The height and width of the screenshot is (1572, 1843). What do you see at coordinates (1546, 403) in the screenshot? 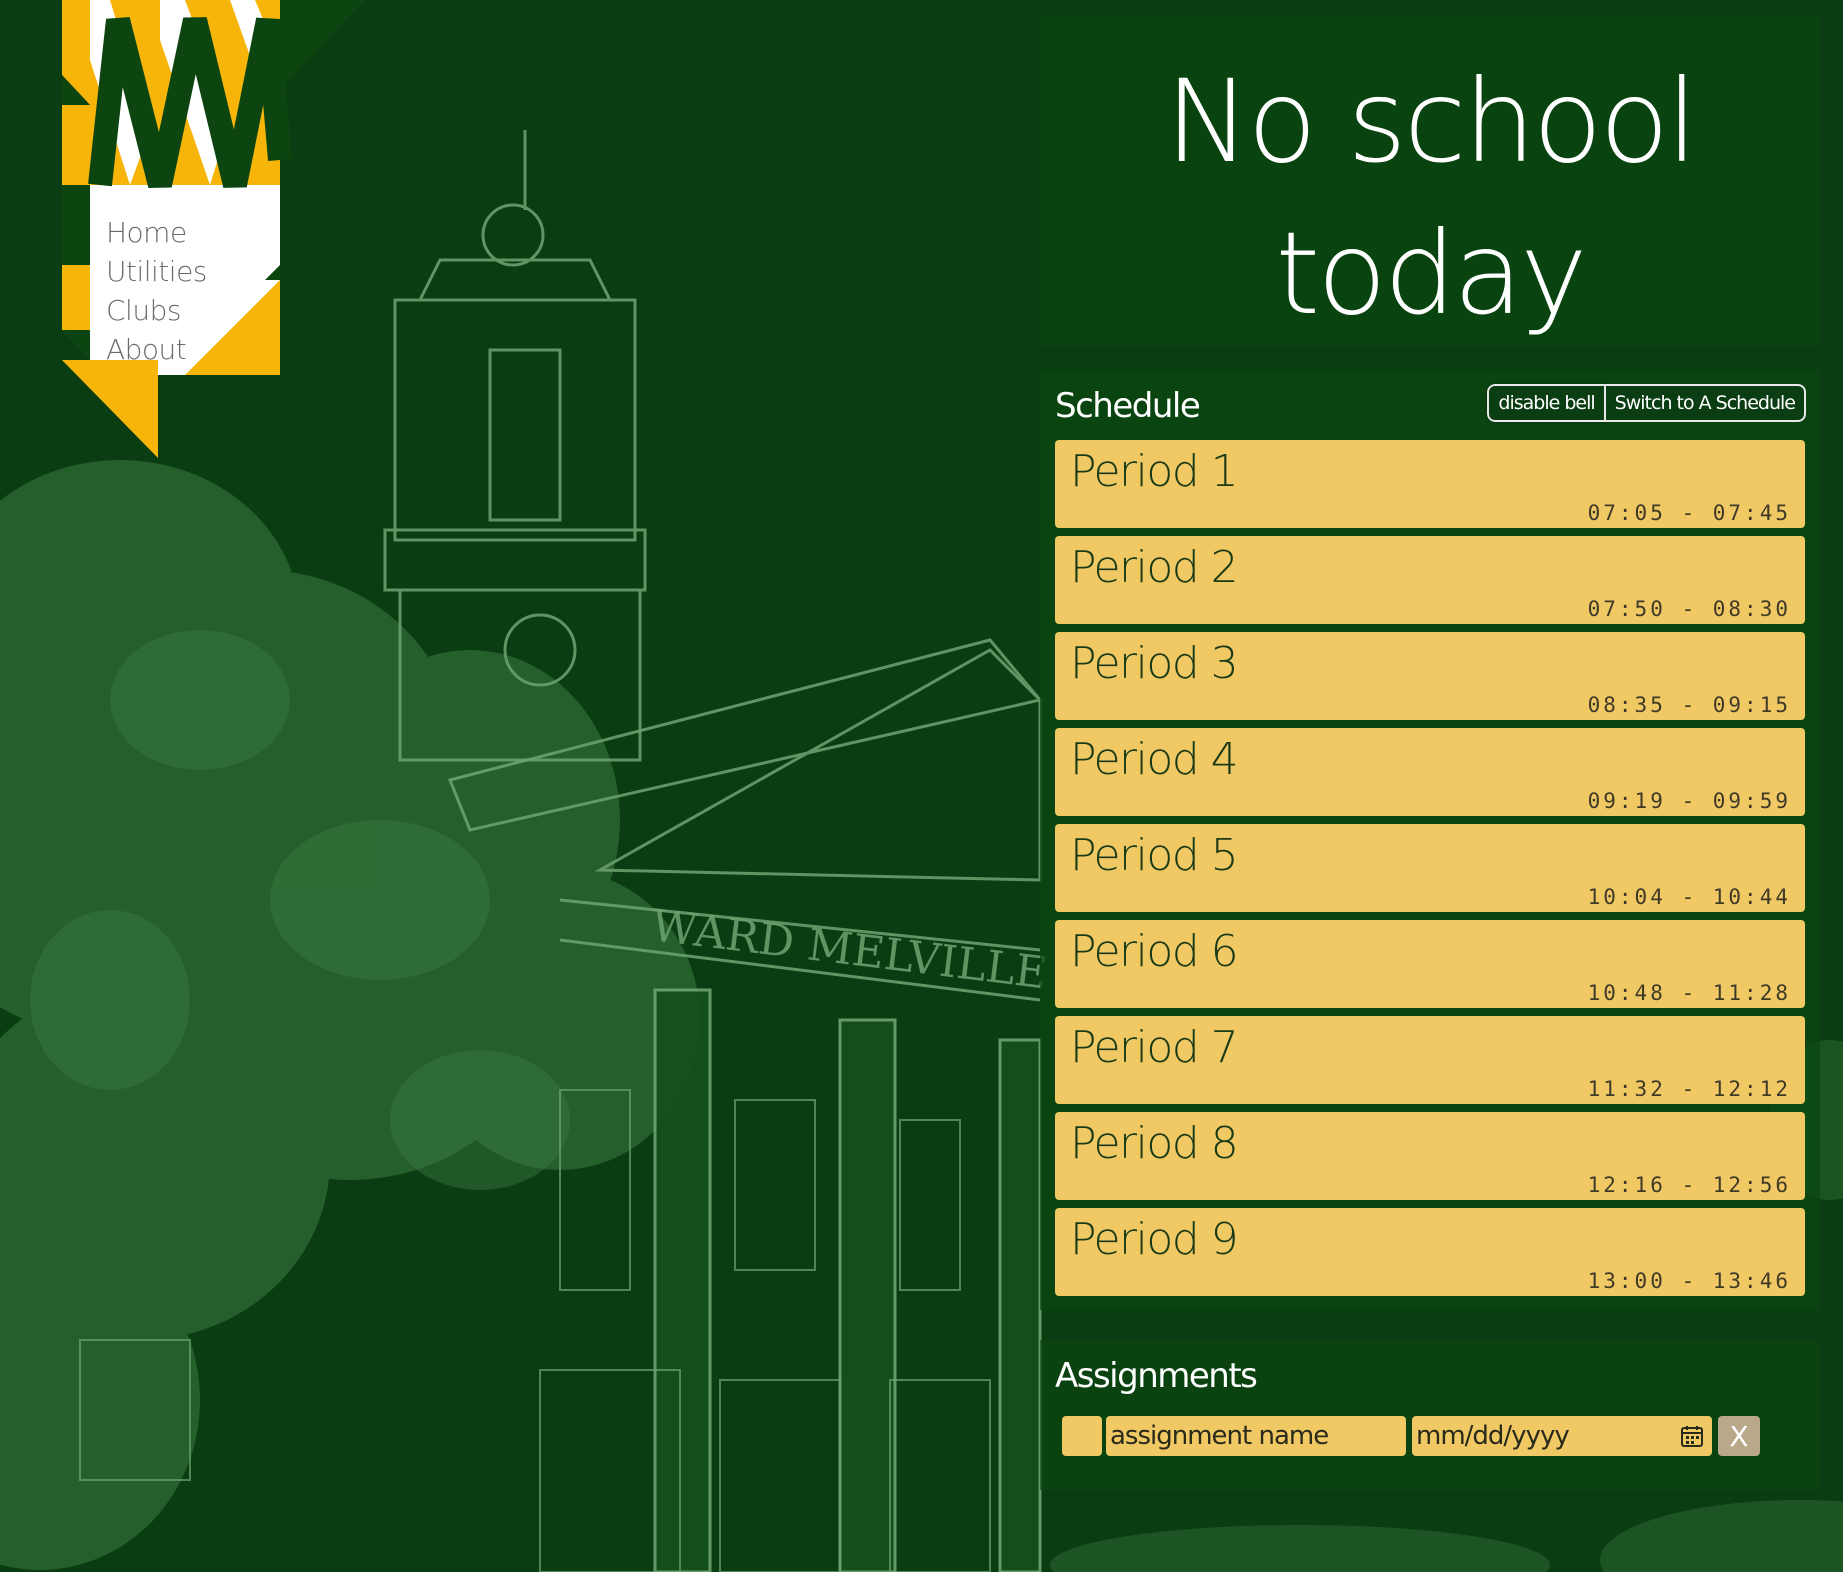
I see `disable-bell-button: disable bell` at bounding box center [1546, 403].